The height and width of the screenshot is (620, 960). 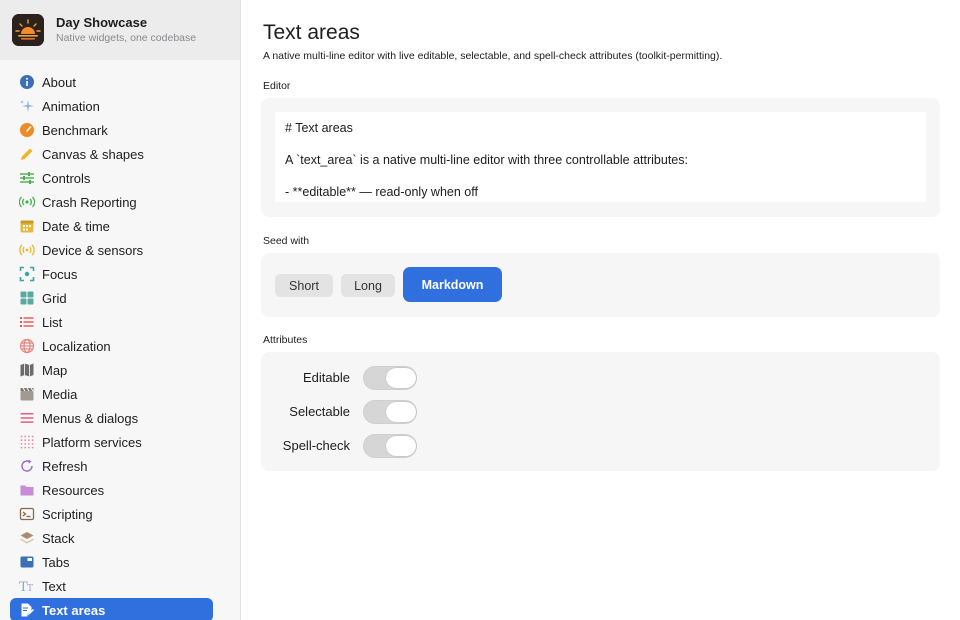 What do you see at coordinates (111, 466) in the screenshot?
I see `sidebar-item-refresh: Refresh` at bounding box center [111, 466].